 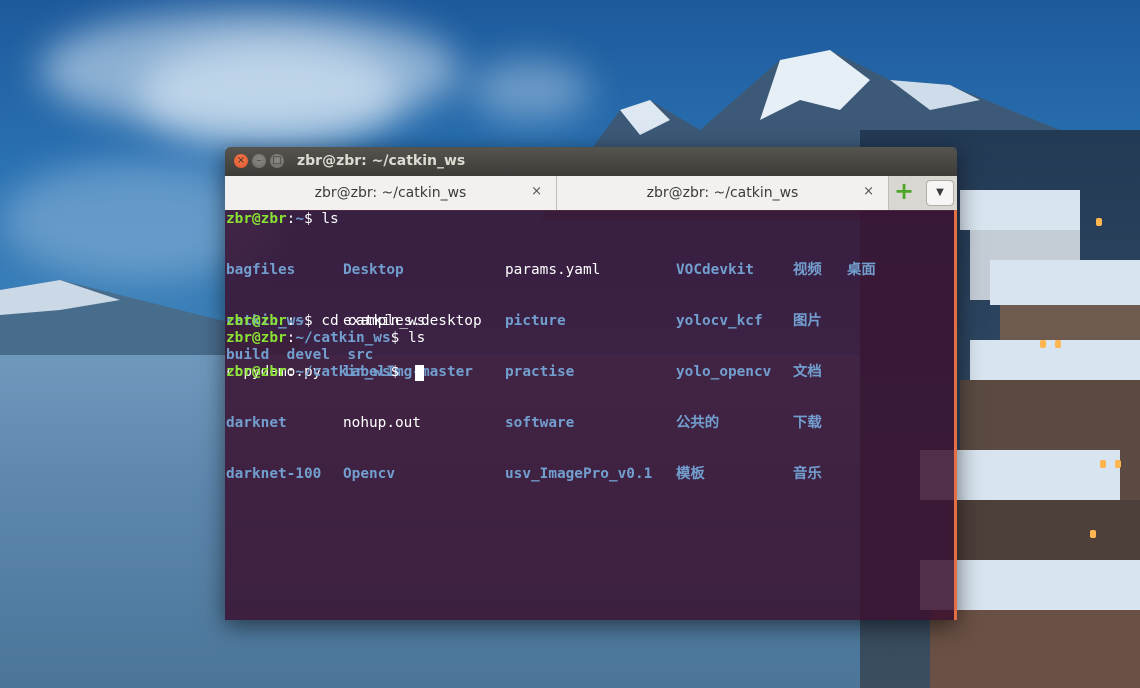 What do you see at coordinates (579, 474) in the screenshot?
I see `list-item: usv_ImagePro_v0.1` at bounding box center [579, 474].